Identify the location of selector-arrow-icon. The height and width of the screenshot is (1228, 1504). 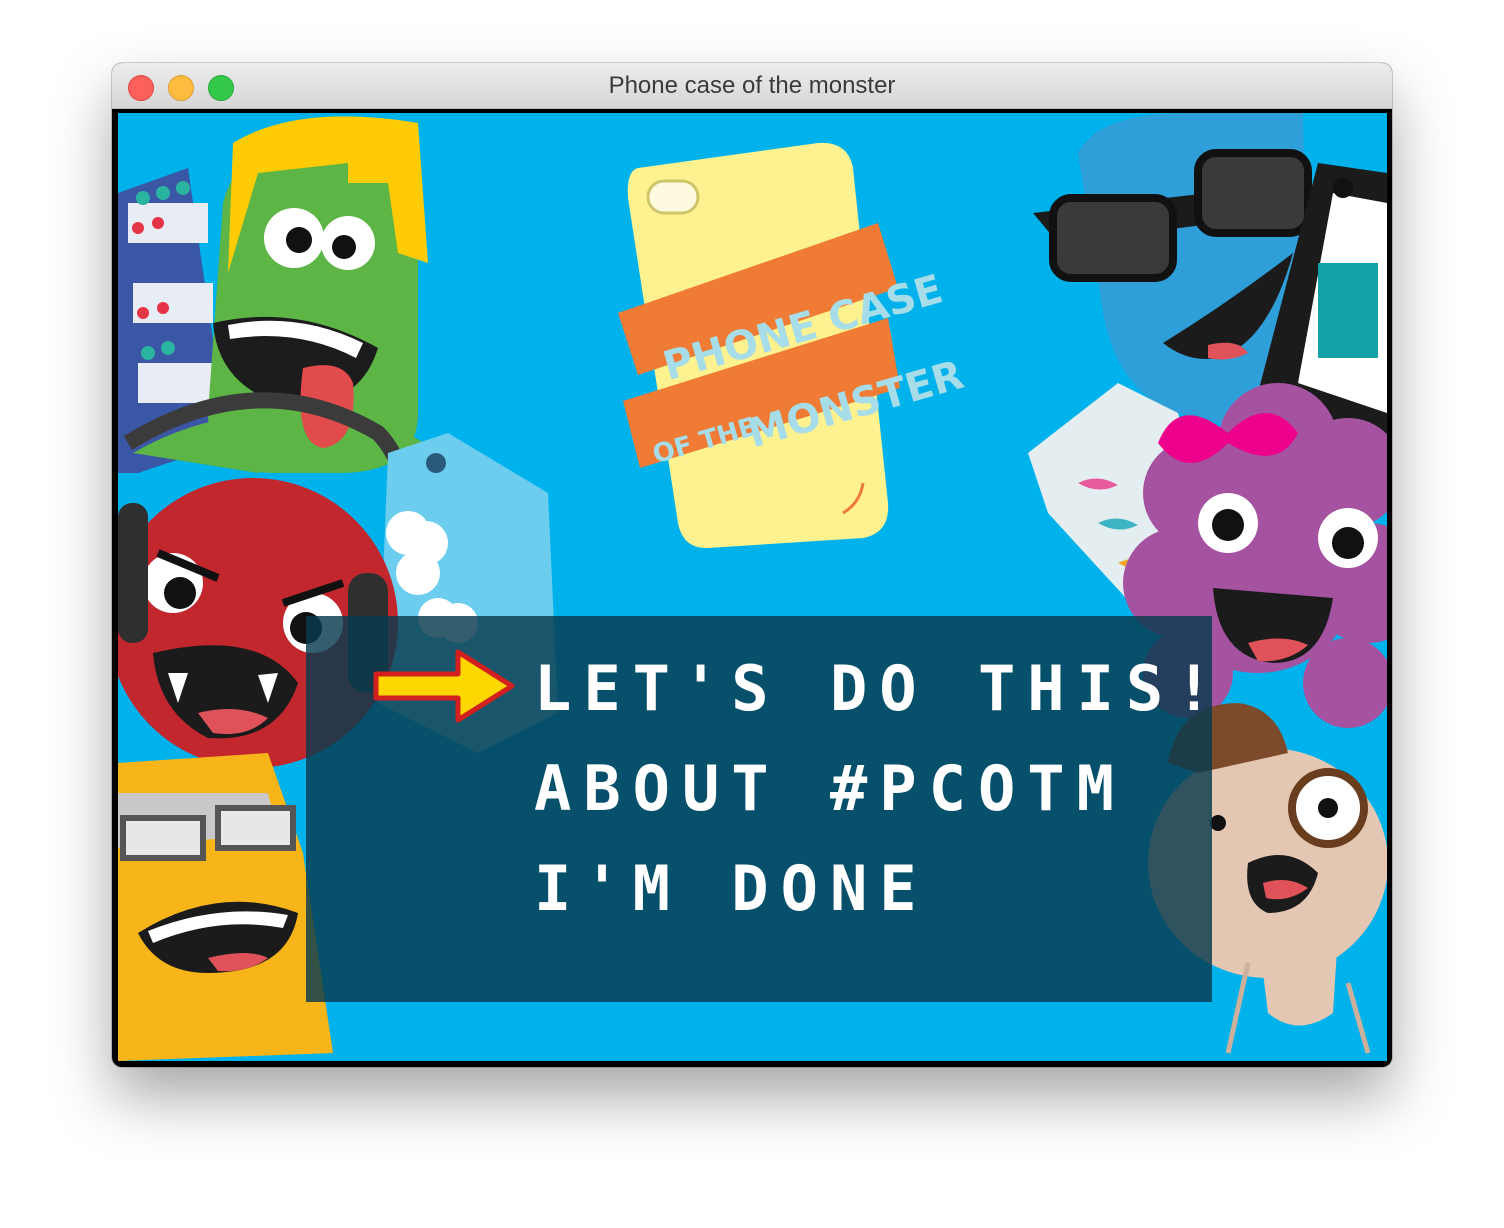
(444, 686).